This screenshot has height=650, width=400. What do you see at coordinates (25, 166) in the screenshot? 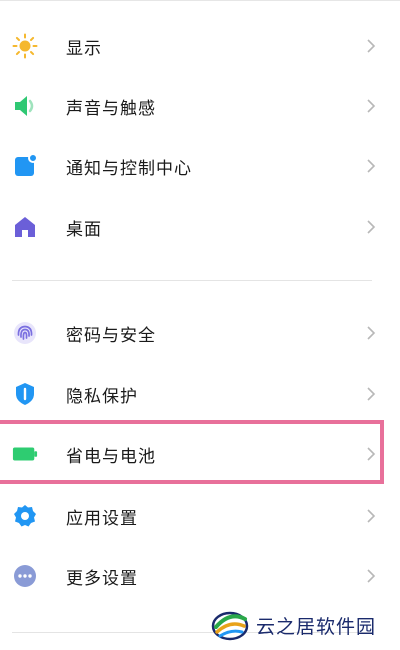
I see `notification-icon` at bounding box center [25, 166].